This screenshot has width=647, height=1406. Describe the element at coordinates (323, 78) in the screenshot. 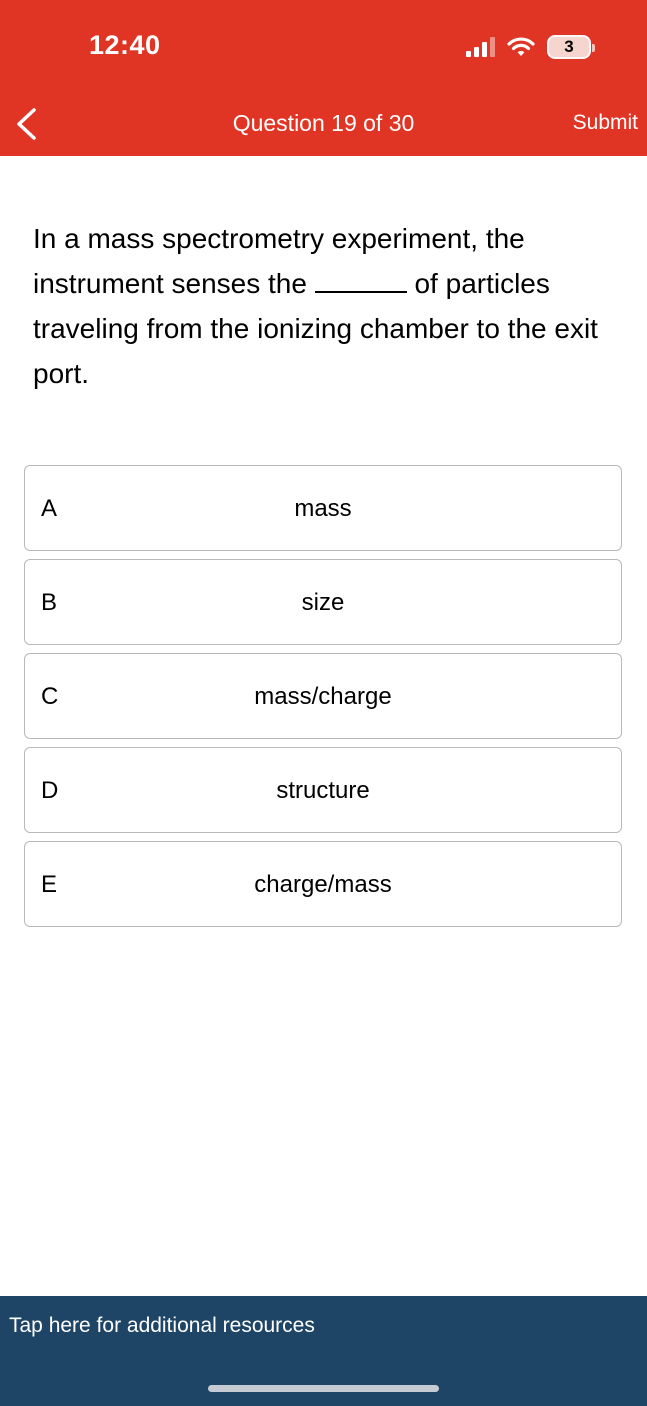

I see `app-header: 12:40 3 Question 19 of 30 Submit` at that location.